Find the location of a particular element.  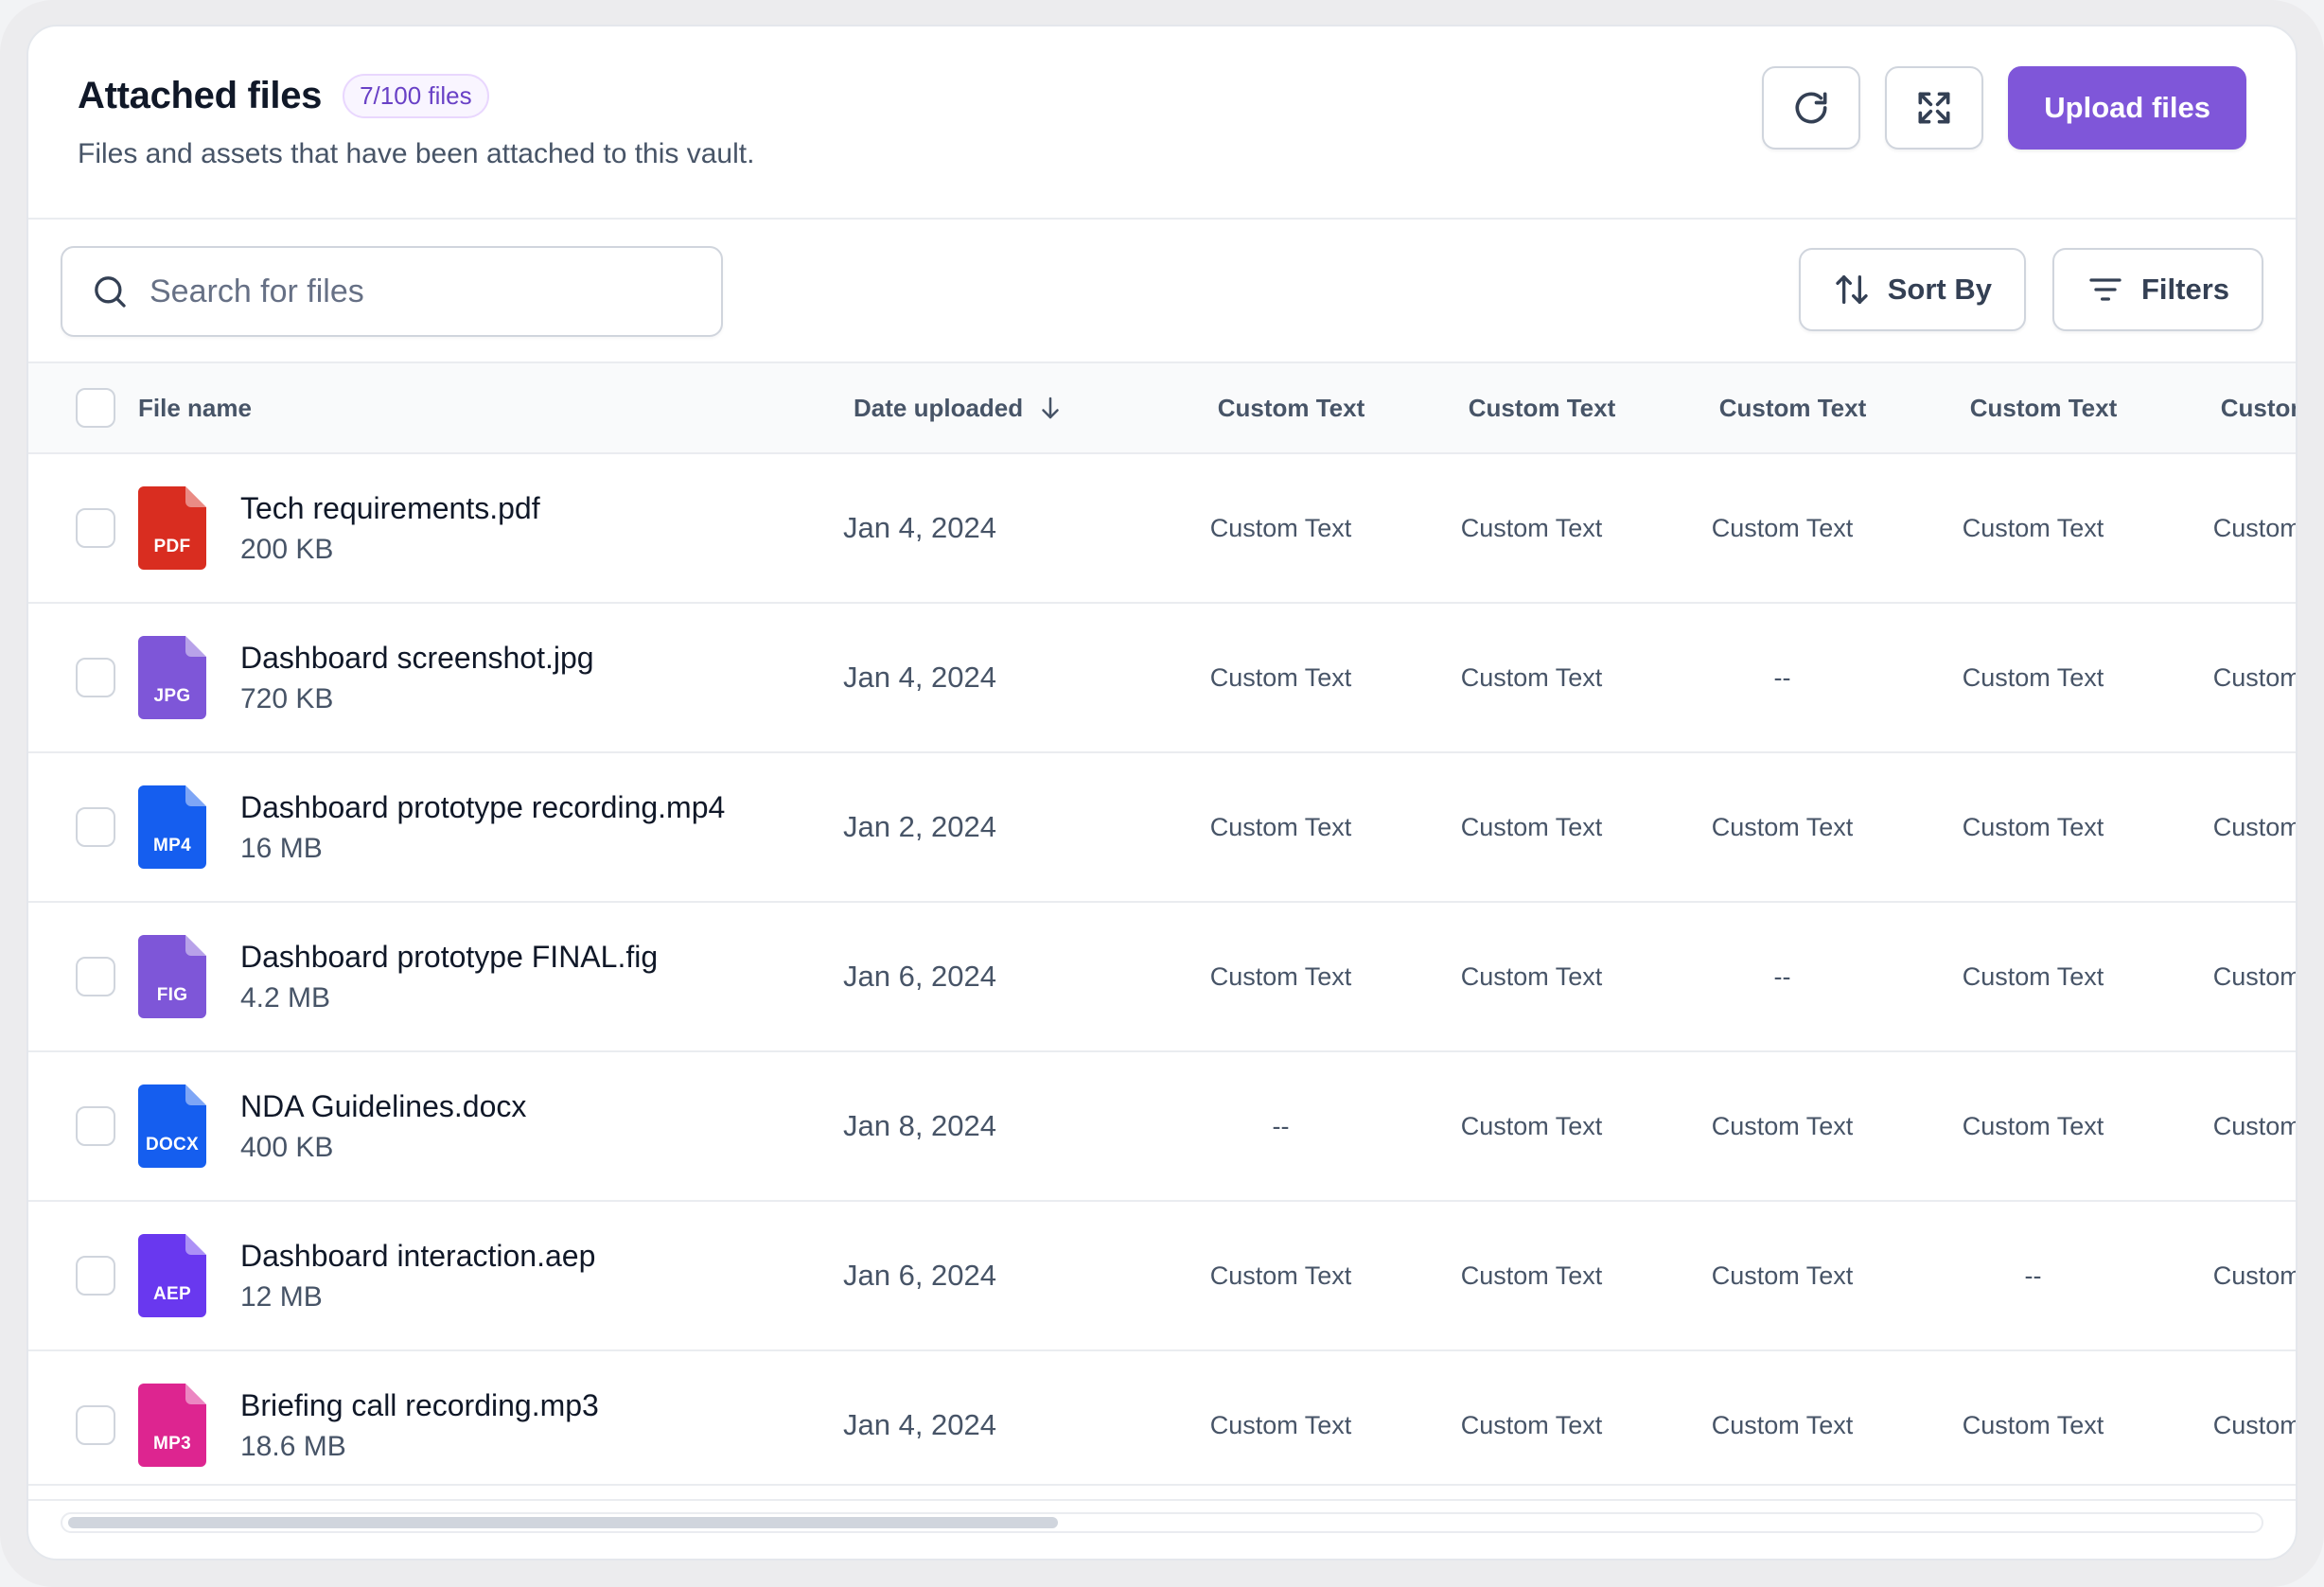

sort-by-button: Sort By is located at coordinates (1912, 290).